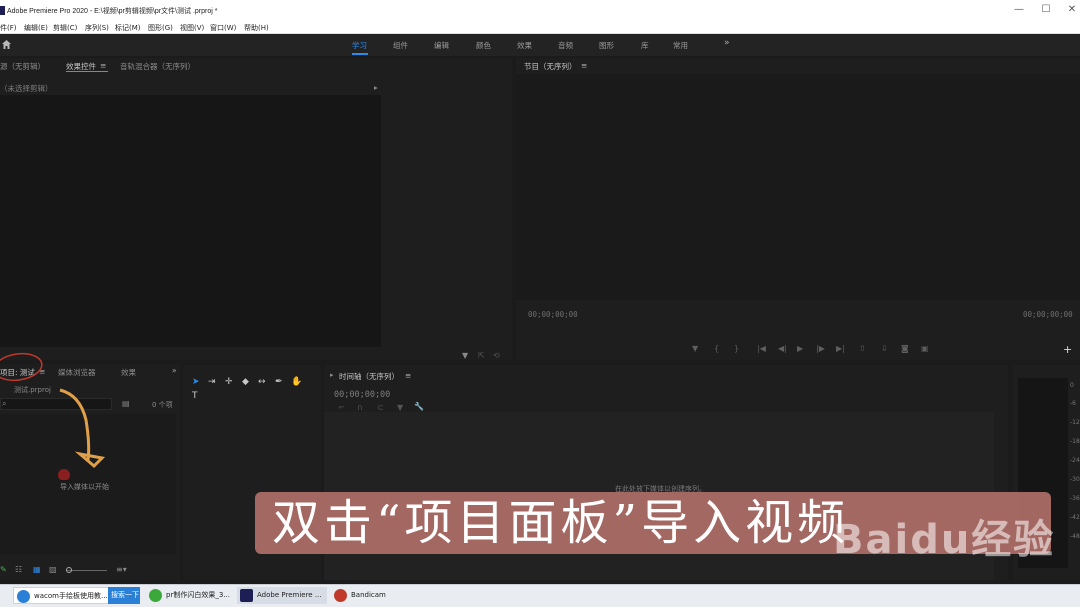  I want to click on taskbar-item-bandicam: Bandicam, so click(367, 595).